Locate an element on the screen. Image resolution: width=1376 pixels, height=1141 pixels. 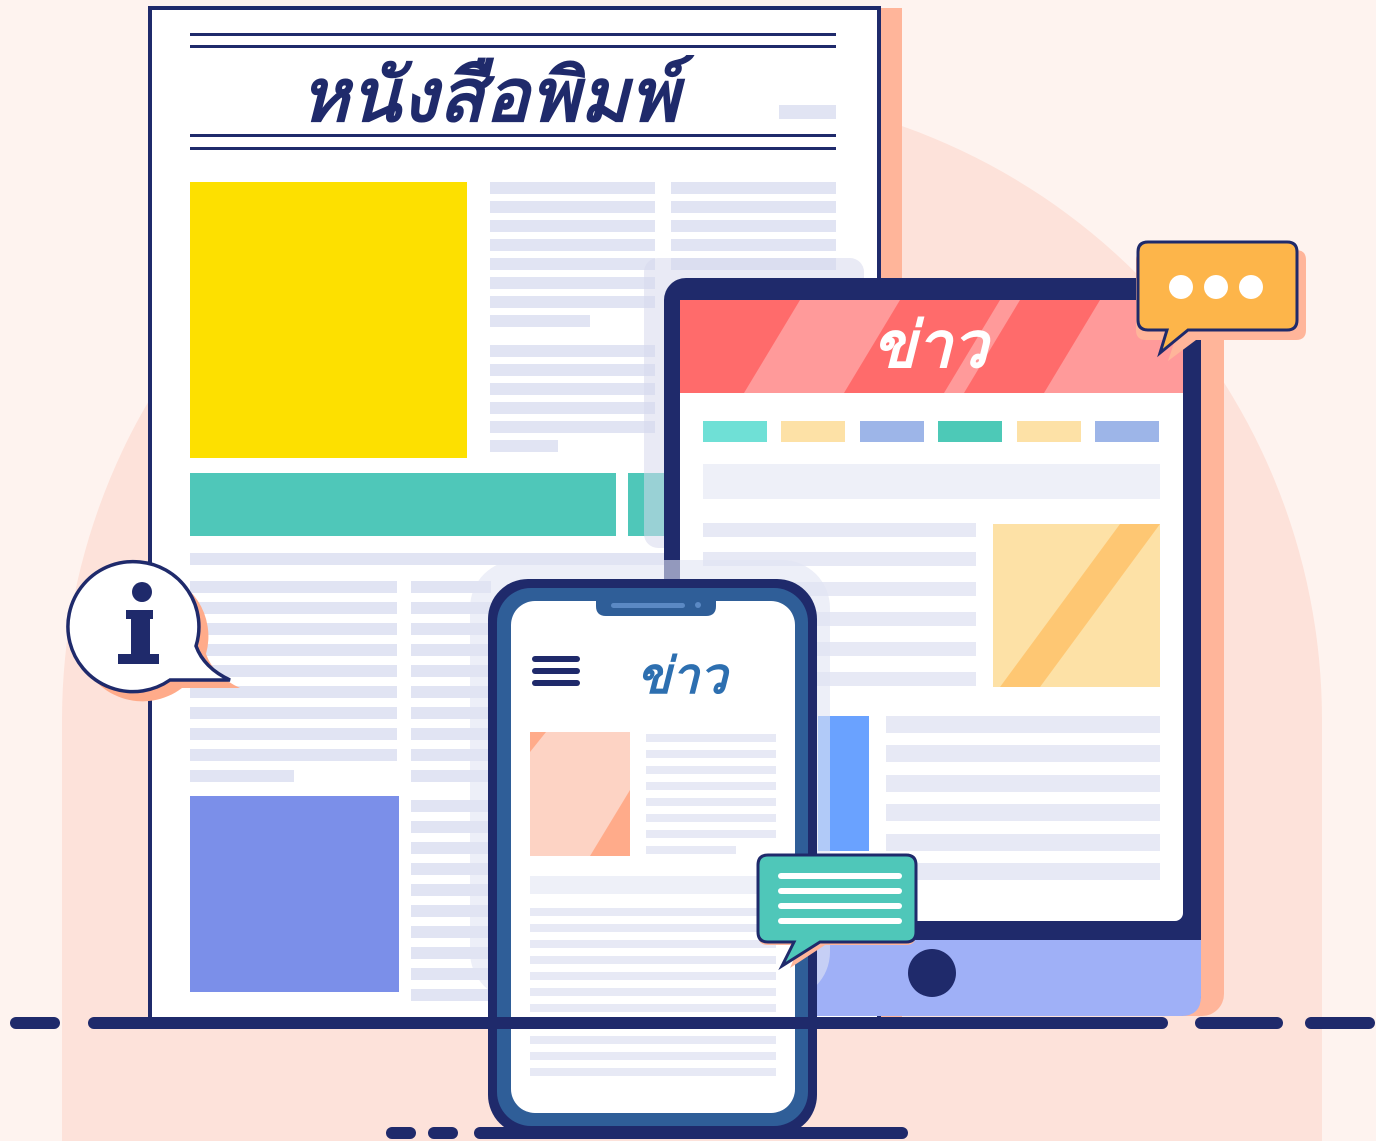
tablet-search-bar is located at coordinates (931, 481).